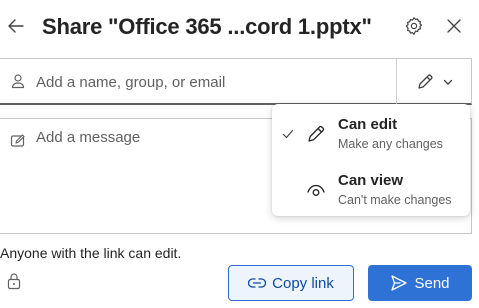 The width and height of the screenshot is (479, 308). What do you see at coordinates (432, 283) in the screenshot?
I see `send-label: Send` at bounding box center [432, 283].